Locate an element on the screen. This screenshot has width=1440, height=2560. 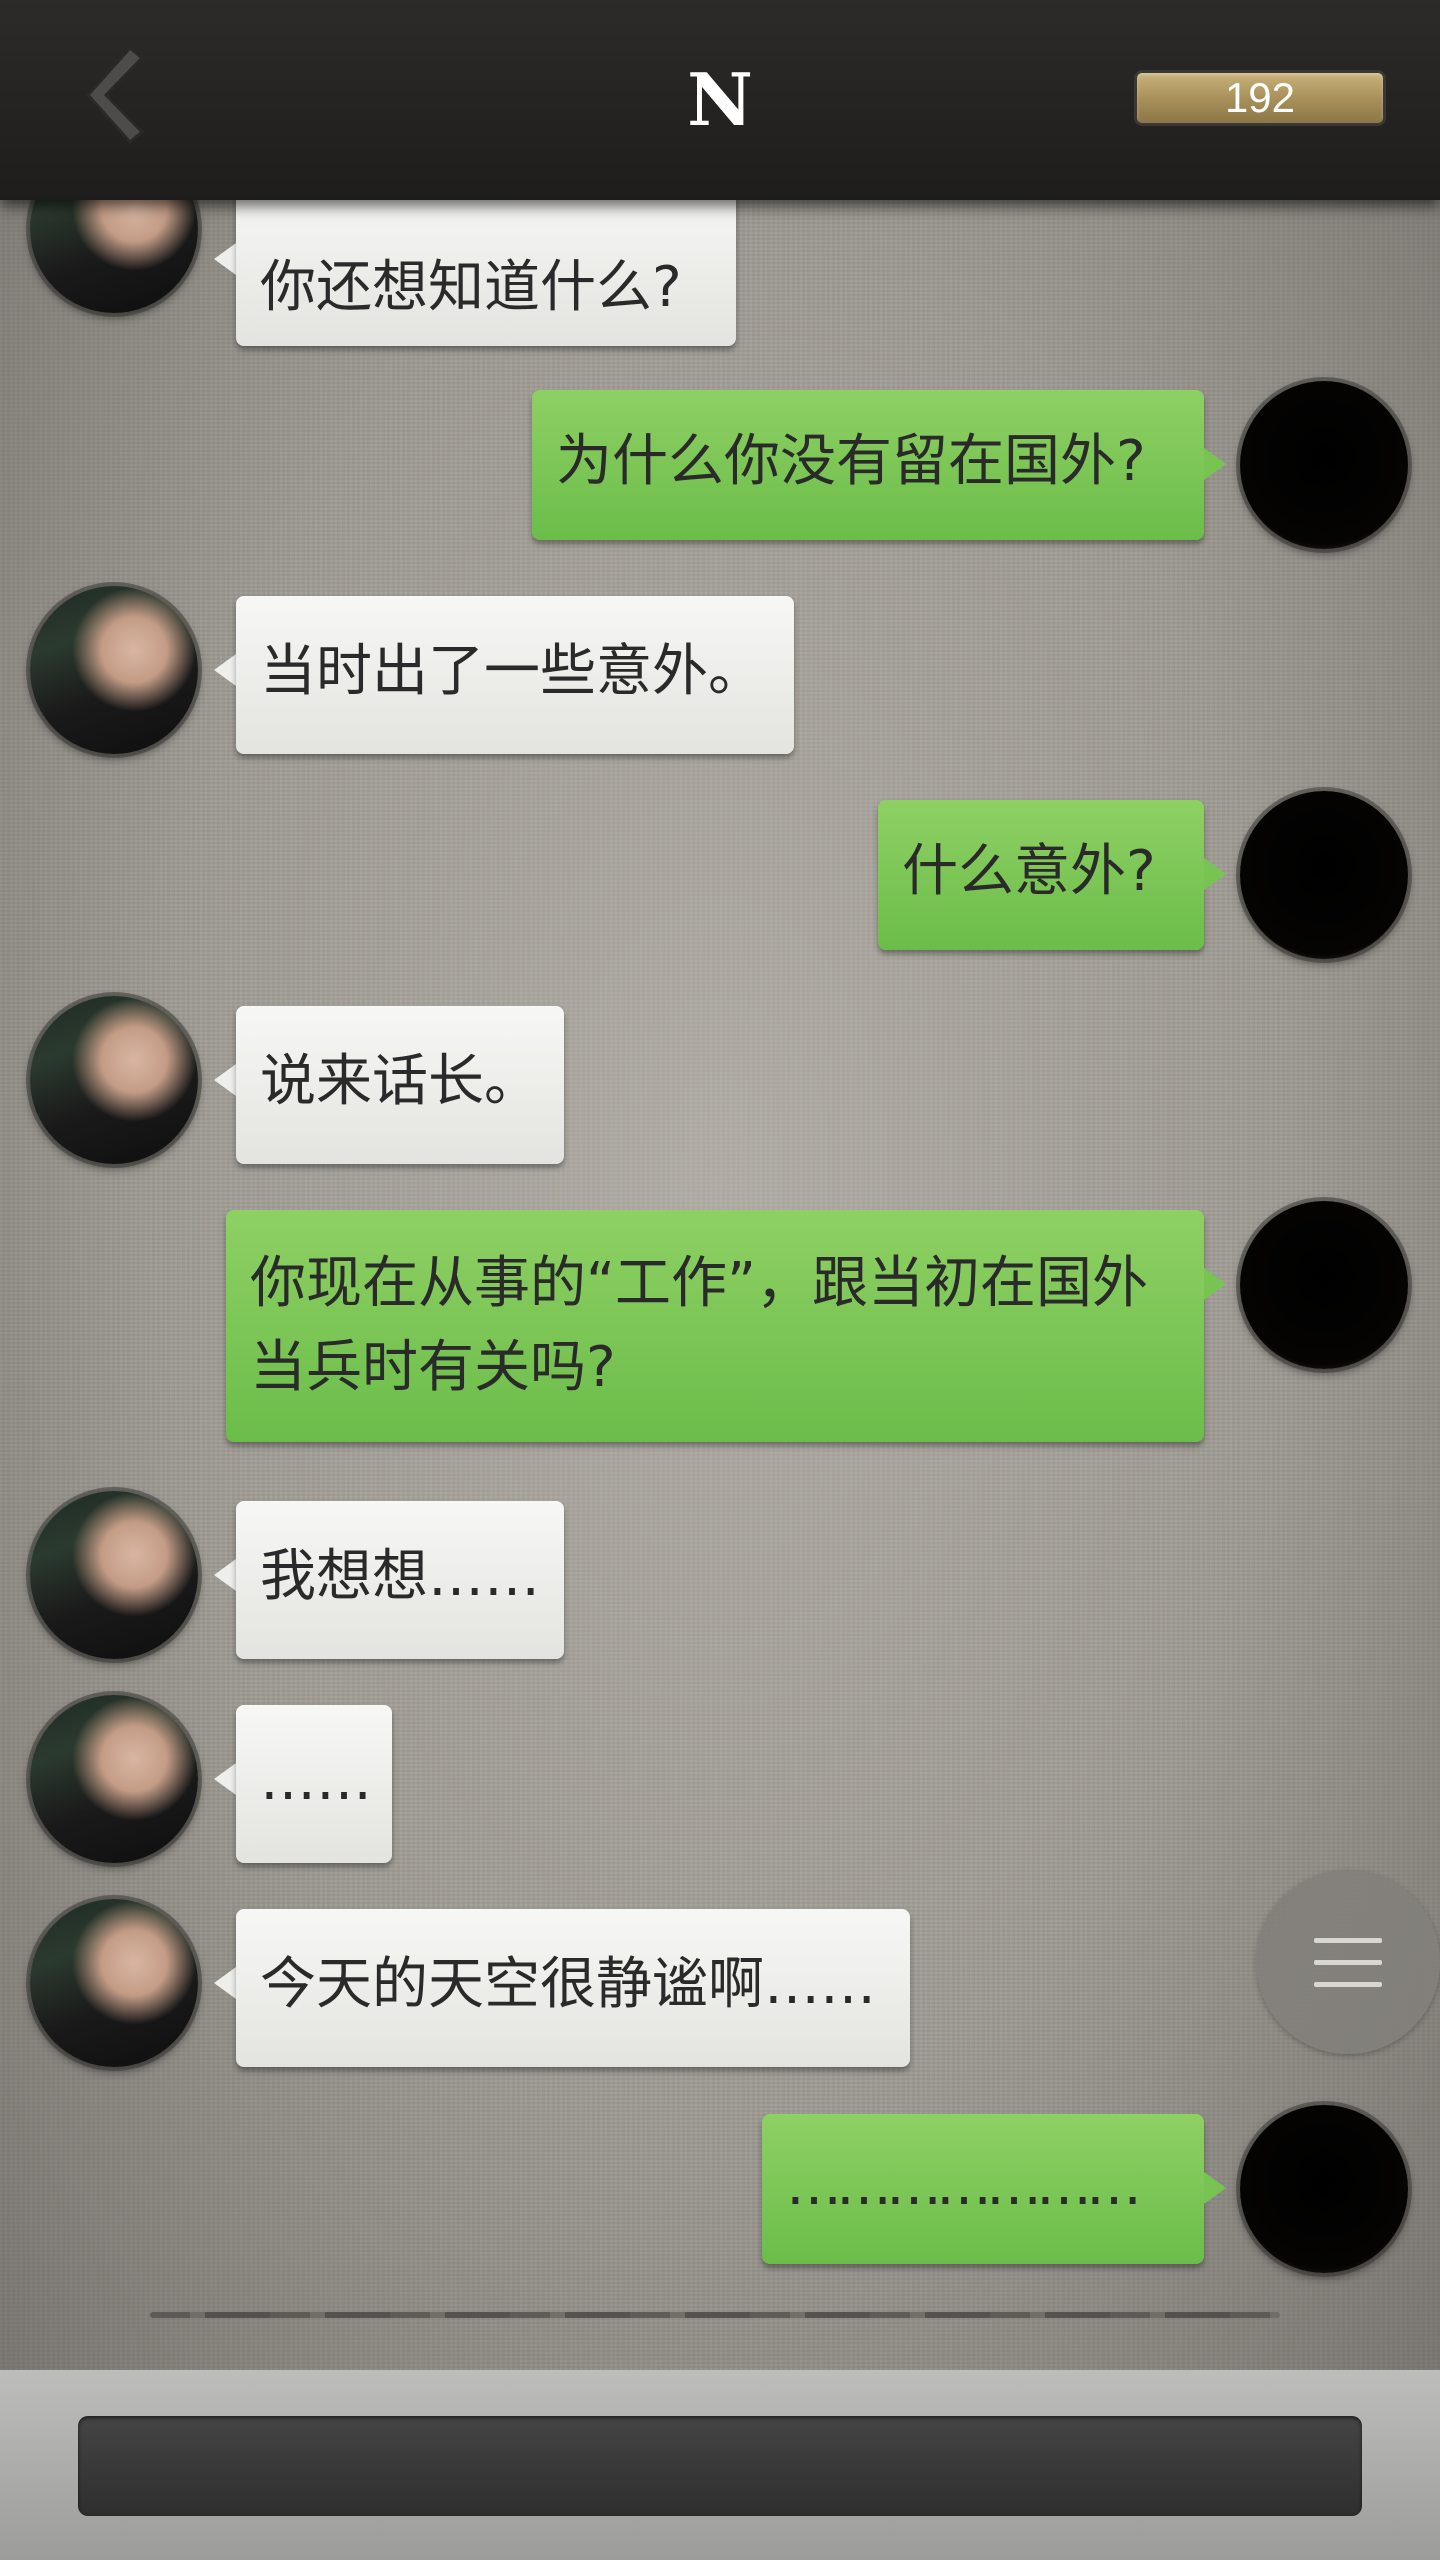
top-bar: N 192 is located at coordinates (720, 100).